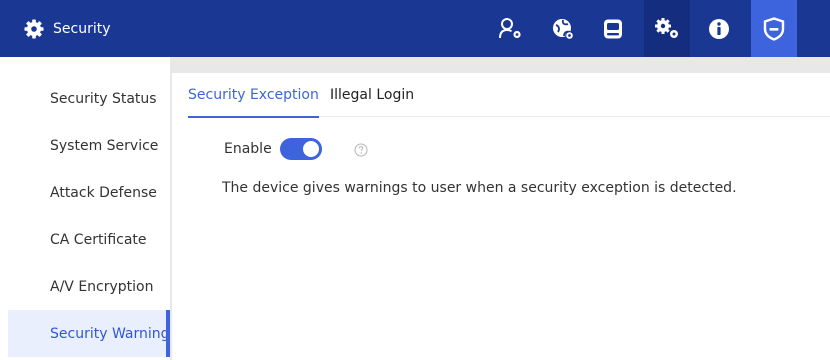 The image size is (830, 360). I want to click on sidebar-item-security-warning: Security Warning, so click(89, 333).